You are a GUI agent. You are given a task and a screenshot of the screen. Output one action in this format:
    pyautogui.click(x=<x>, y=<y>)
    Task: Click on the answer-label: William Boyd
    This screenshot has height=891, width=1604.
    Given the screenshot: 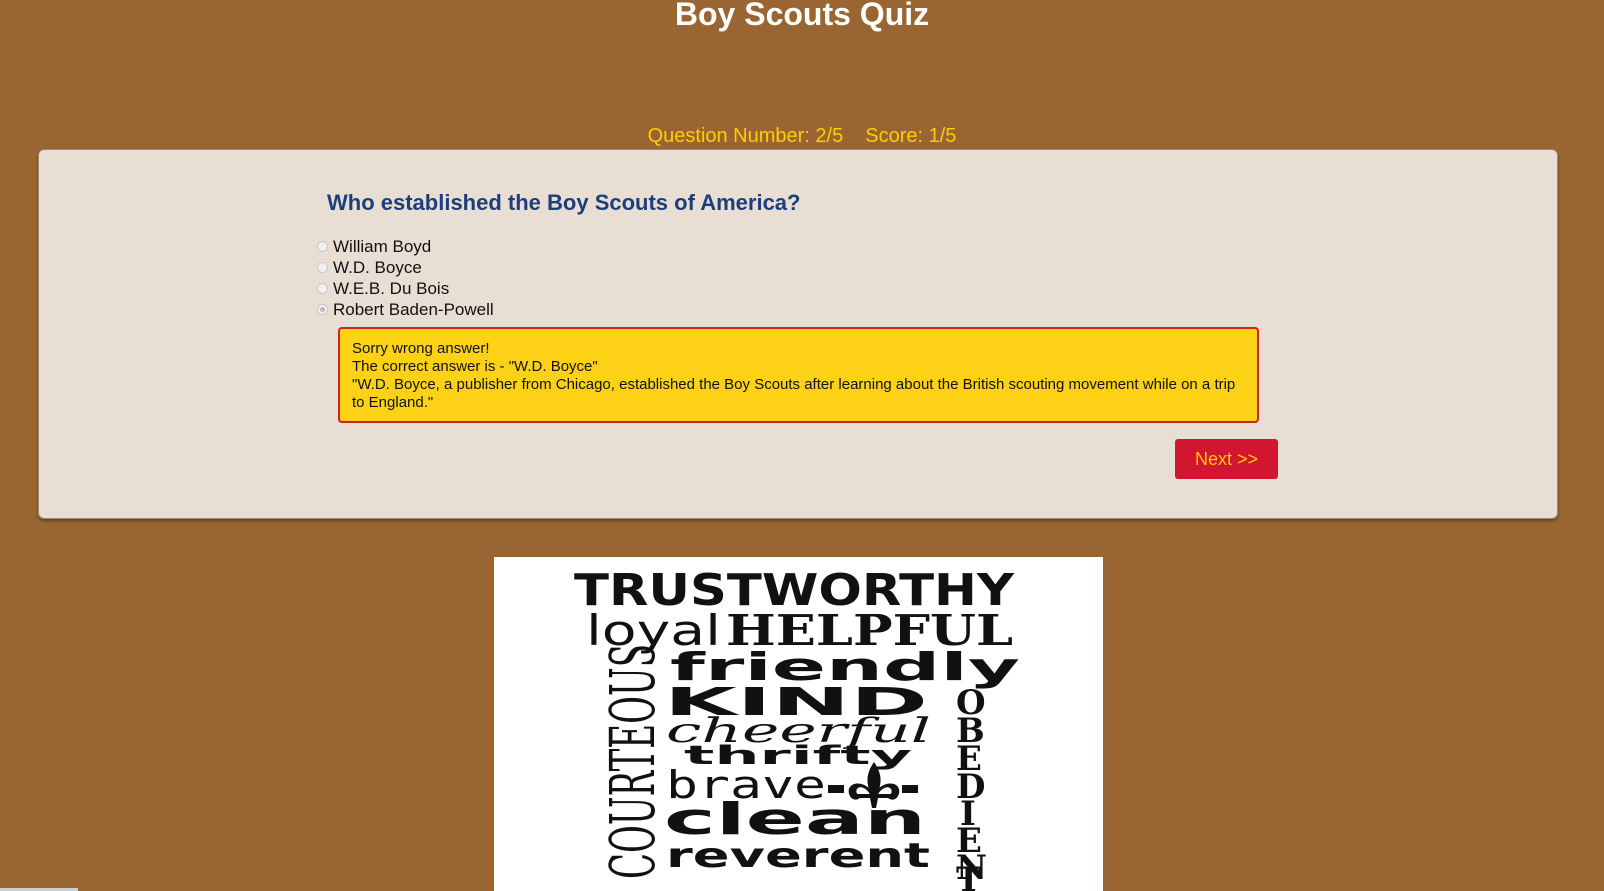 What is the action you would take?
    pyautogui.click(x=382, y=246)
    